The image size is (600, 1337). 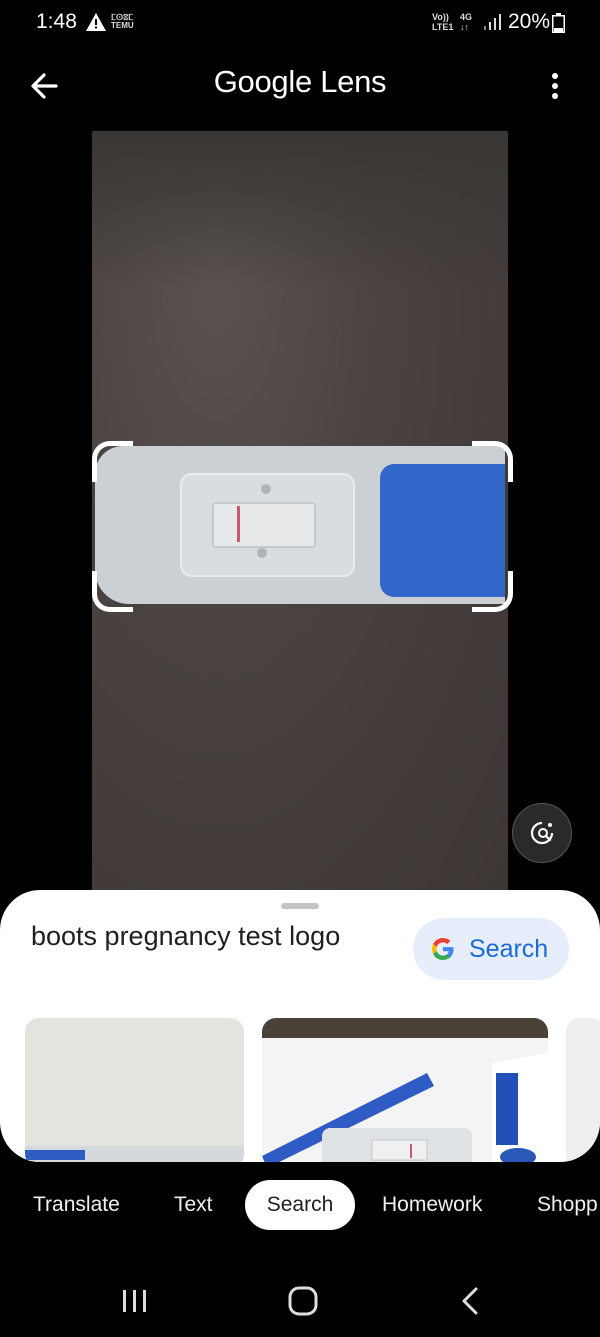 I want to click on crop-handle-bottom-right, so click(x=492, y=591).